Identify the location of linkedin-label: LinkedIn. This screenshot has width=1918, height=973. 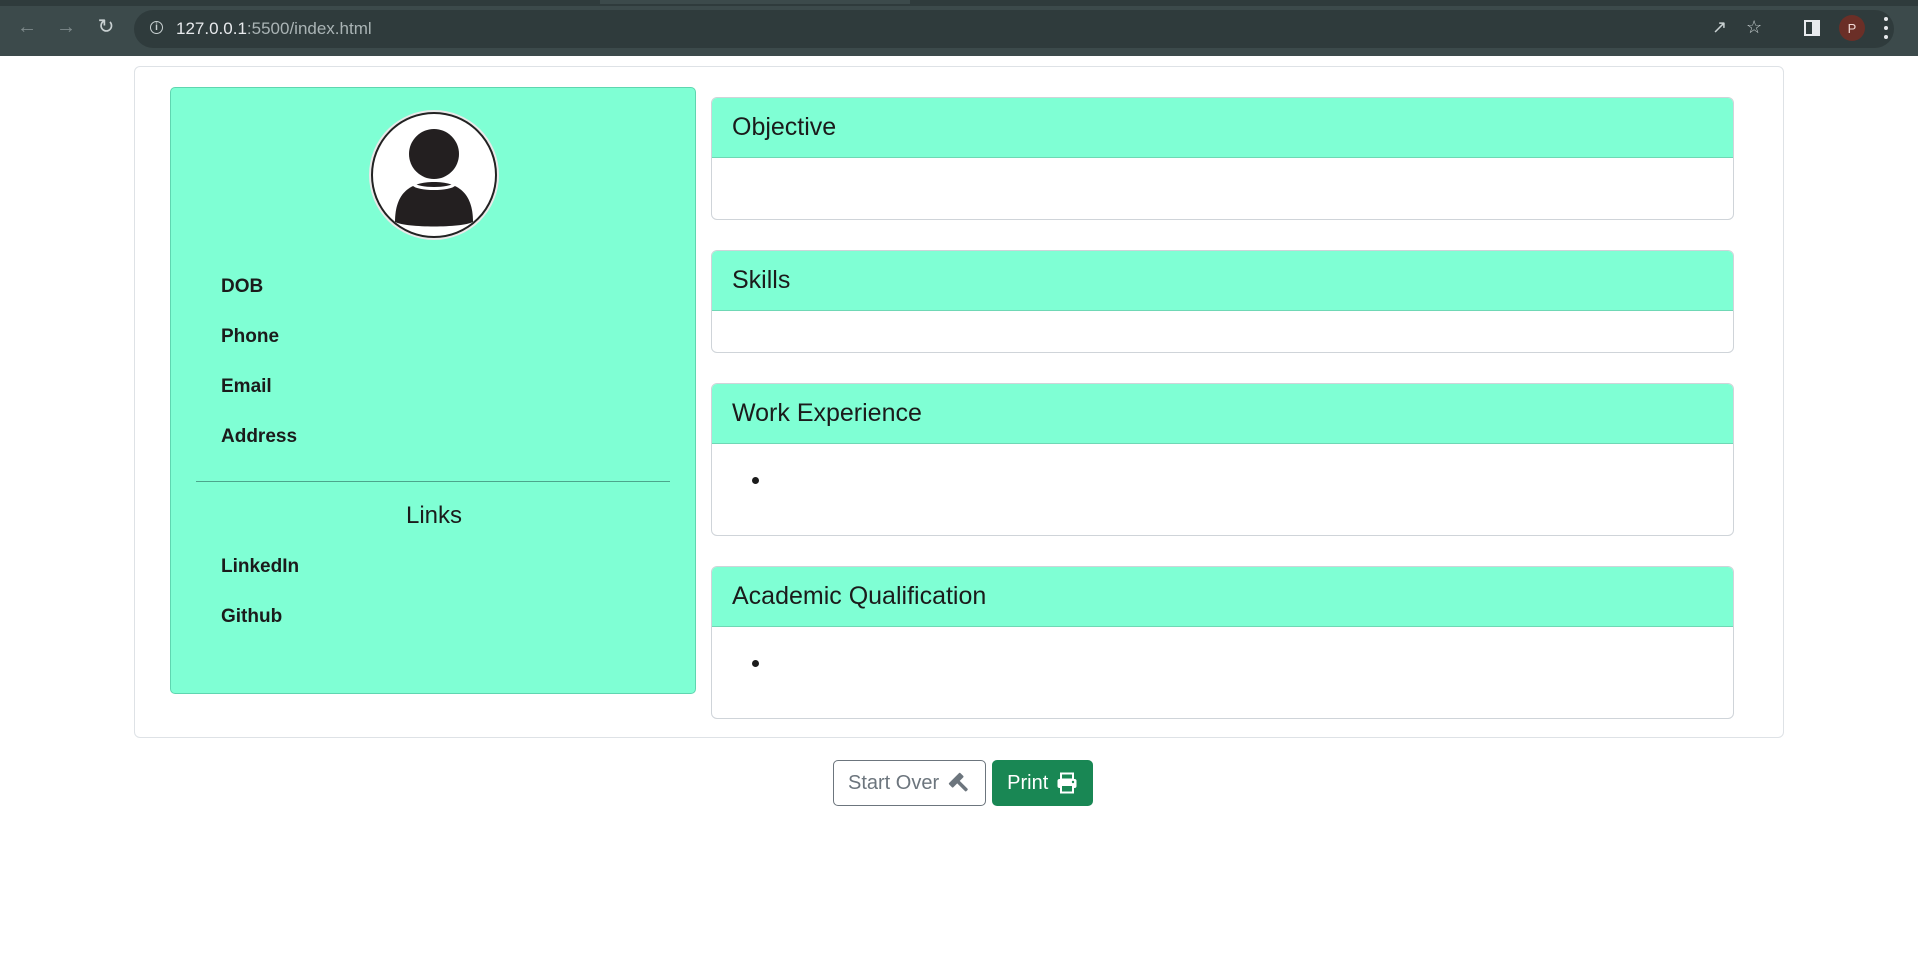
(260, 566).